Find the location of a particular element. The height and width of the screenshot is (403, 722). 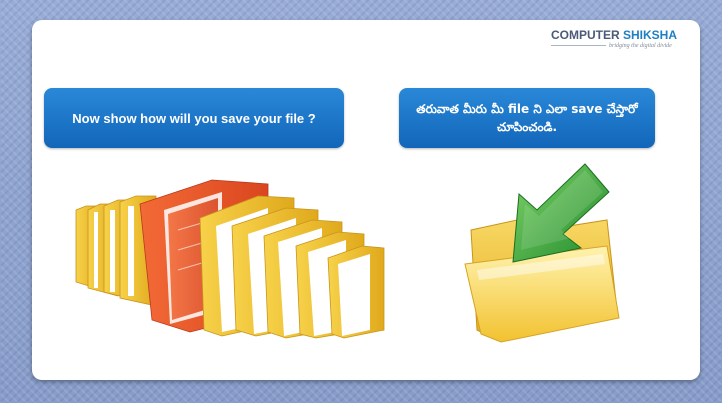

brand-name: COMPUTER SHIKSHA is located at coordinates (614, 35).